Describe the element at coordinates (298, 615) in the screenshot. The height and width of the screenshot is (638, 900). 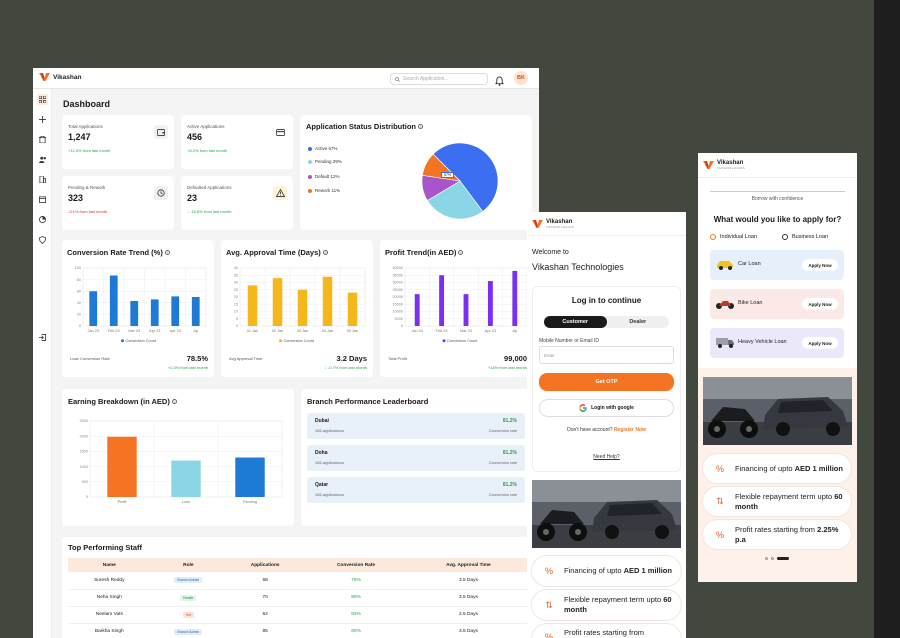
I see `table-row: Neelam Vats Hot 52 83% 2.5 Days` at that location.